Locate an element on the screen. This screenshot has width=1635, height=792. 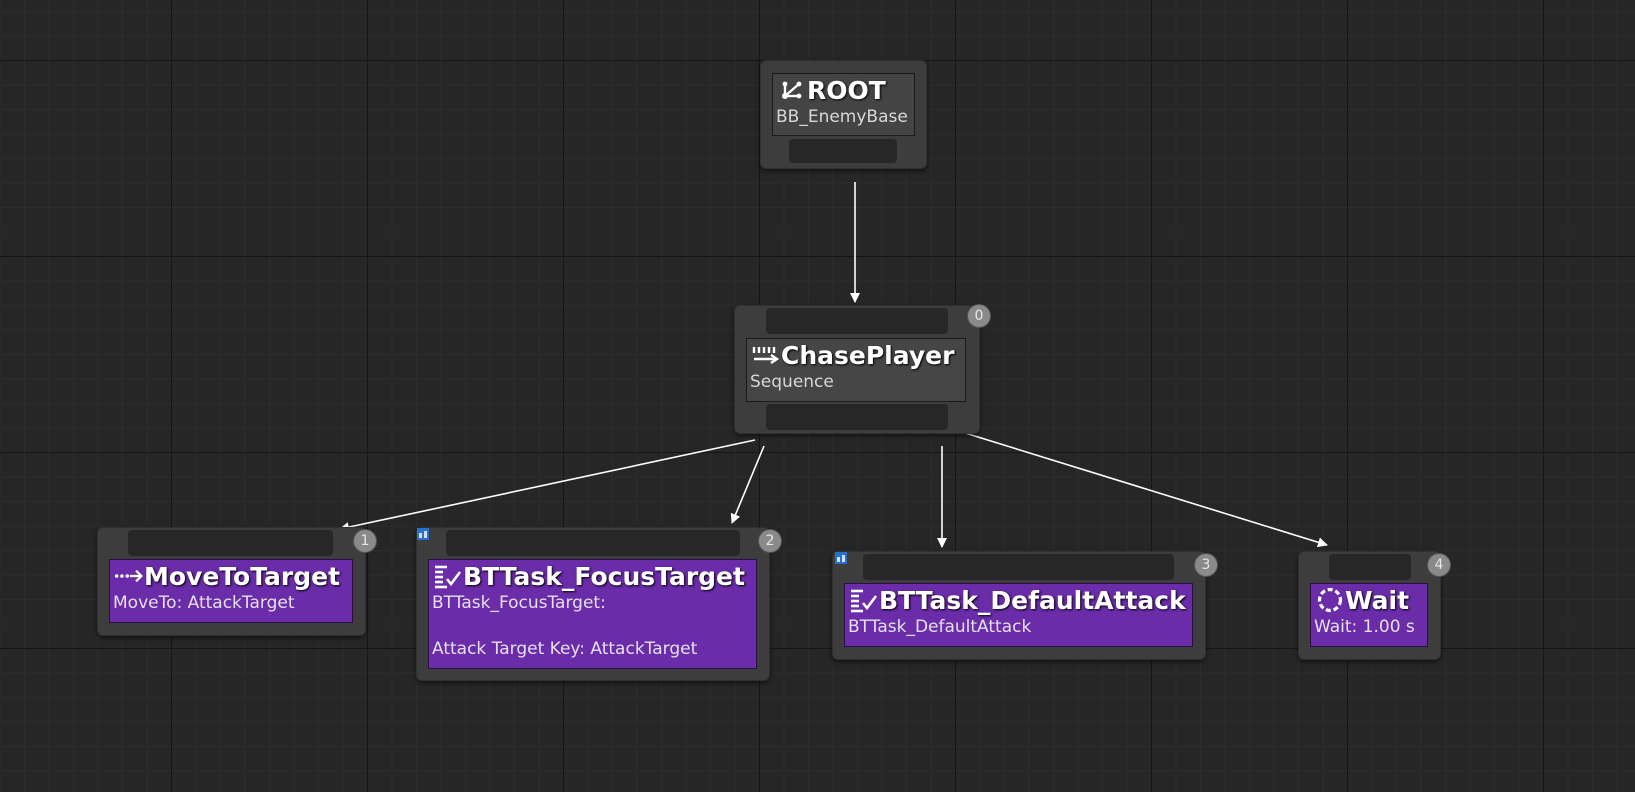
move-to-target-input-pin is located at coordinates (230, 543).